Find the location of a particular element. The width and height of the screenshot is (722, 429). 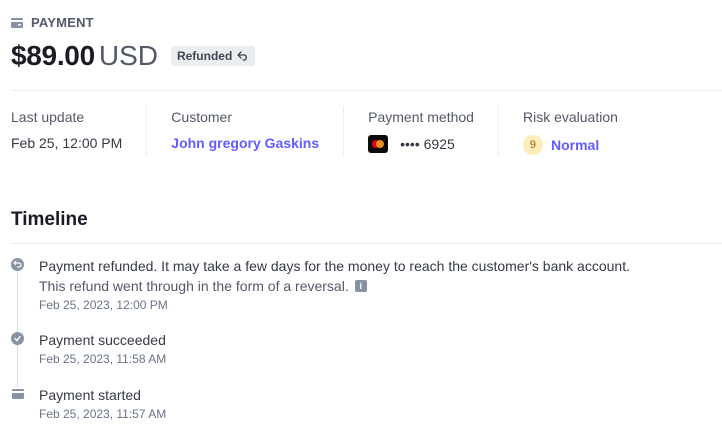

timeline-event-text: Payment started is located at coordinates (90, 395).